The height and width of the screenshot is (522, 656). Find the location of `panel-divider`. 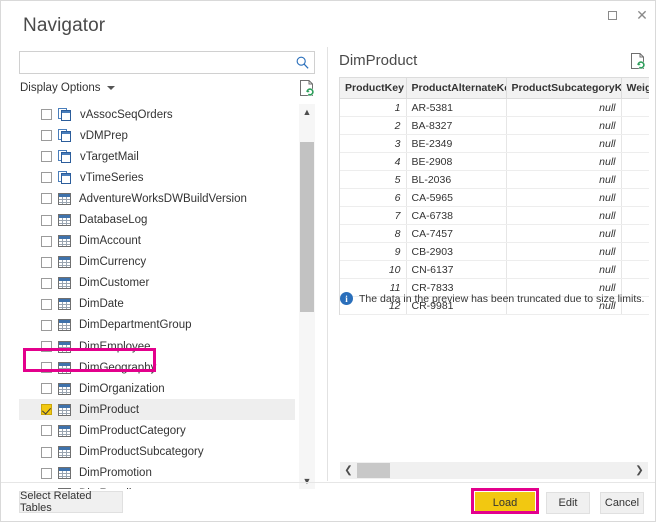

panel-divider is located at coordinates (327, 264).